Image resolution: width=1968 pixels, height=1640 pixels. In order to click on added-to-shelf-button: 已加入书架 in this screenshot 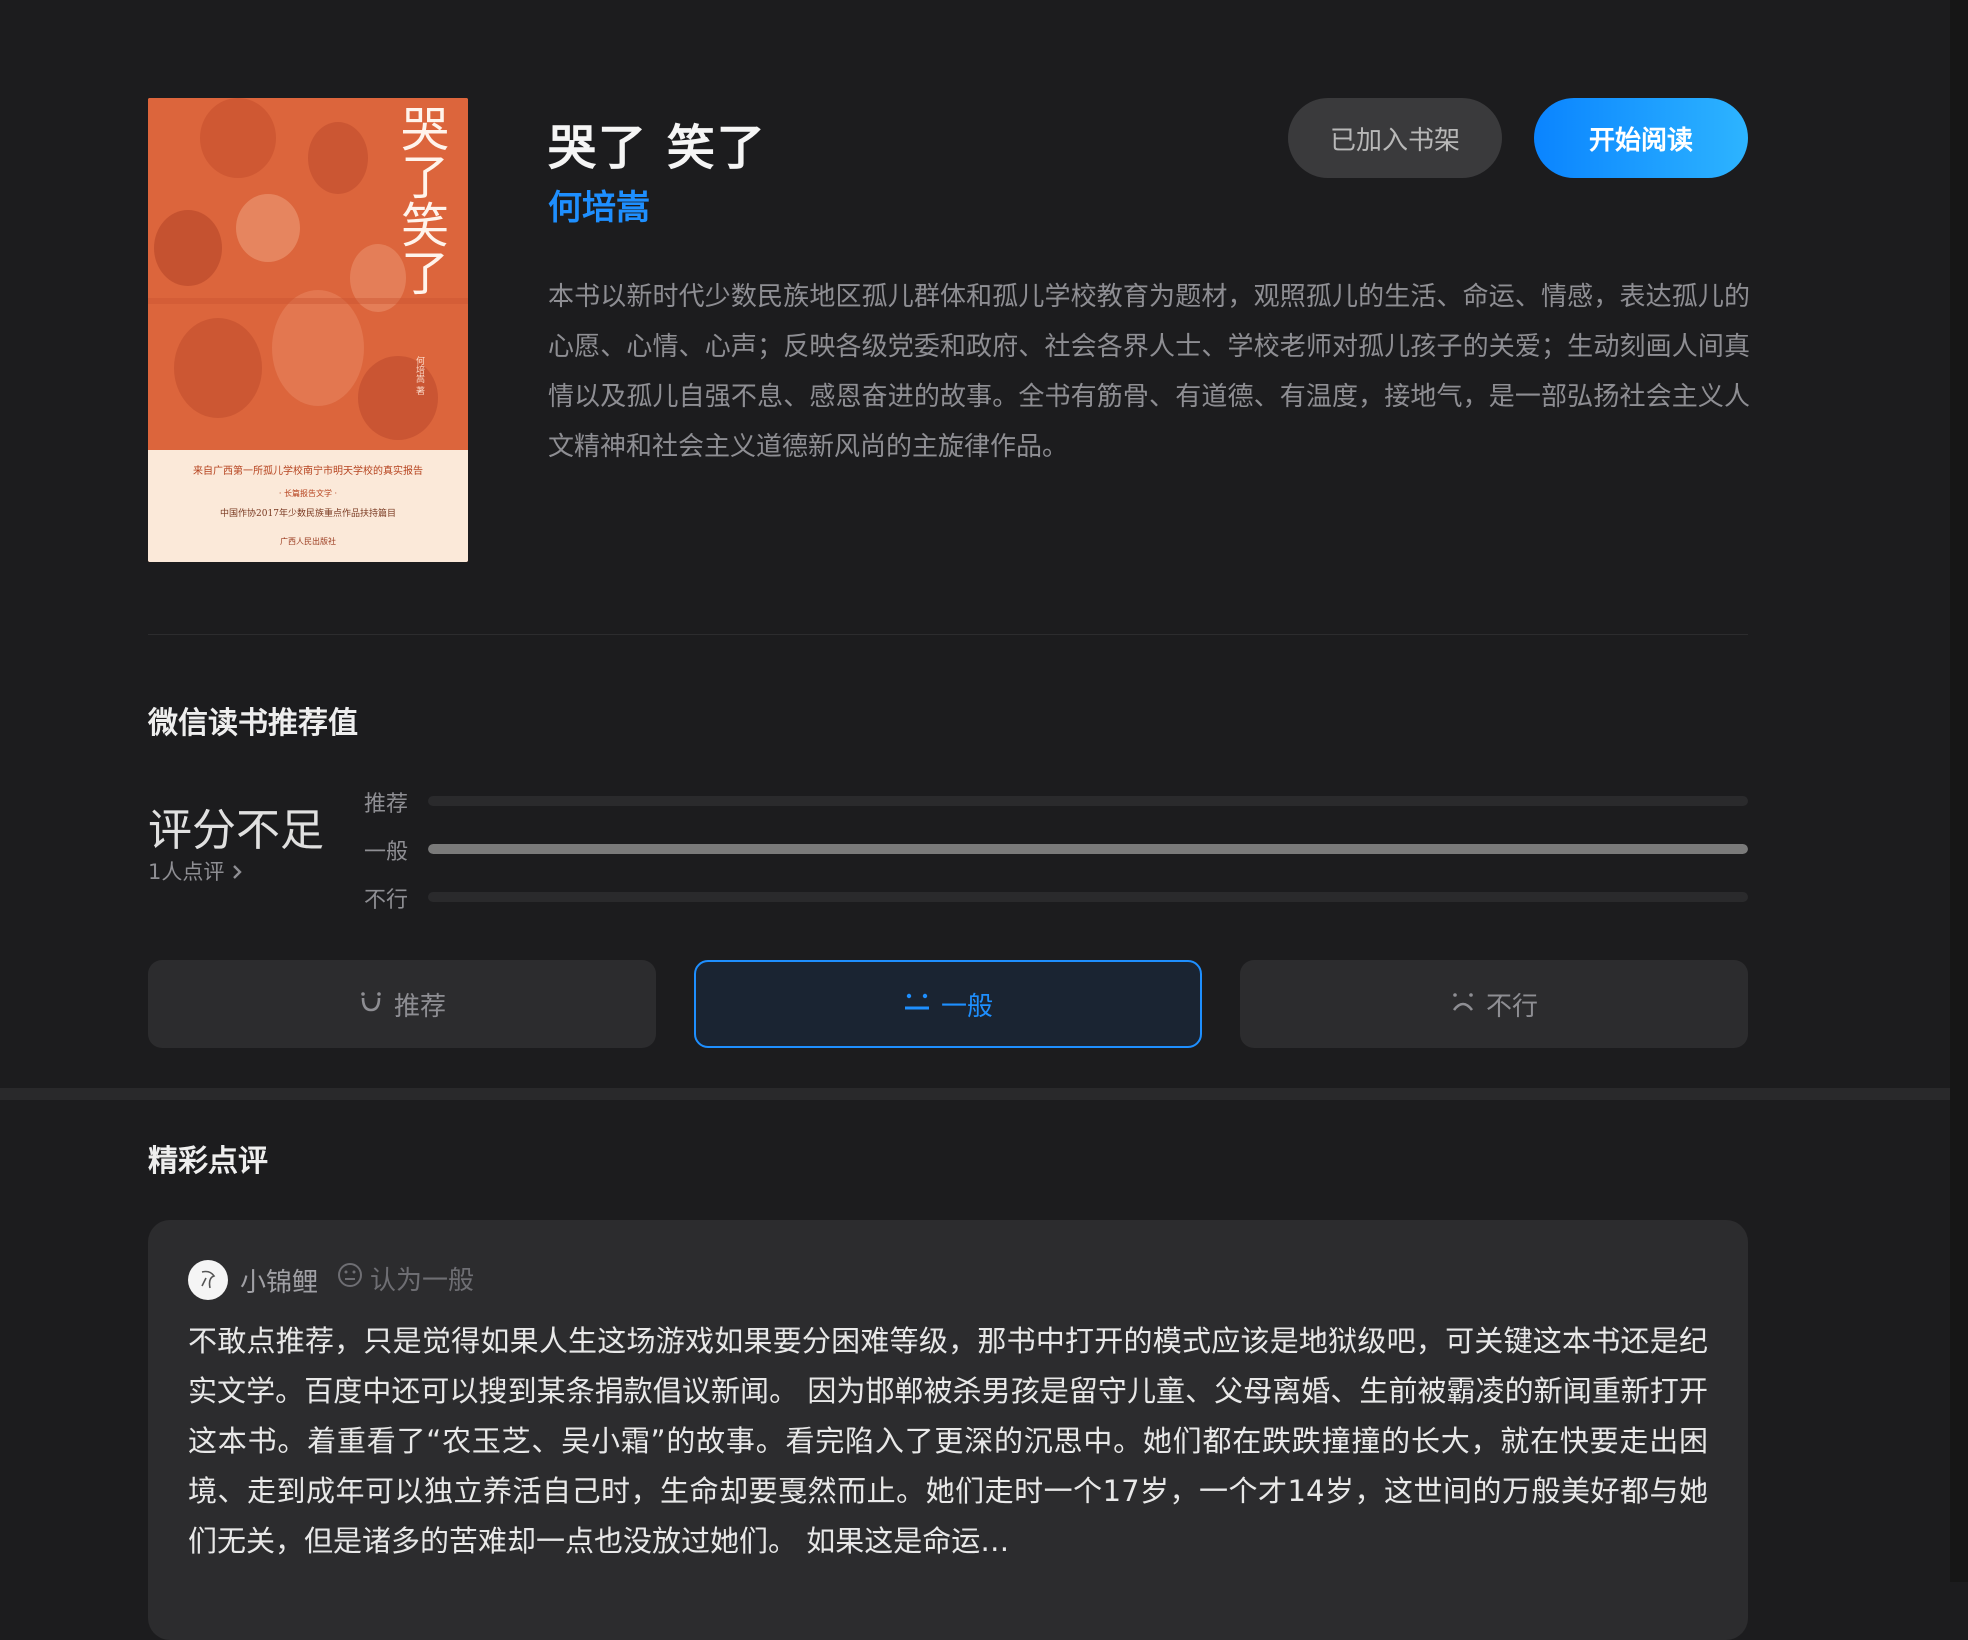, I will do `click(1395, 138)`.